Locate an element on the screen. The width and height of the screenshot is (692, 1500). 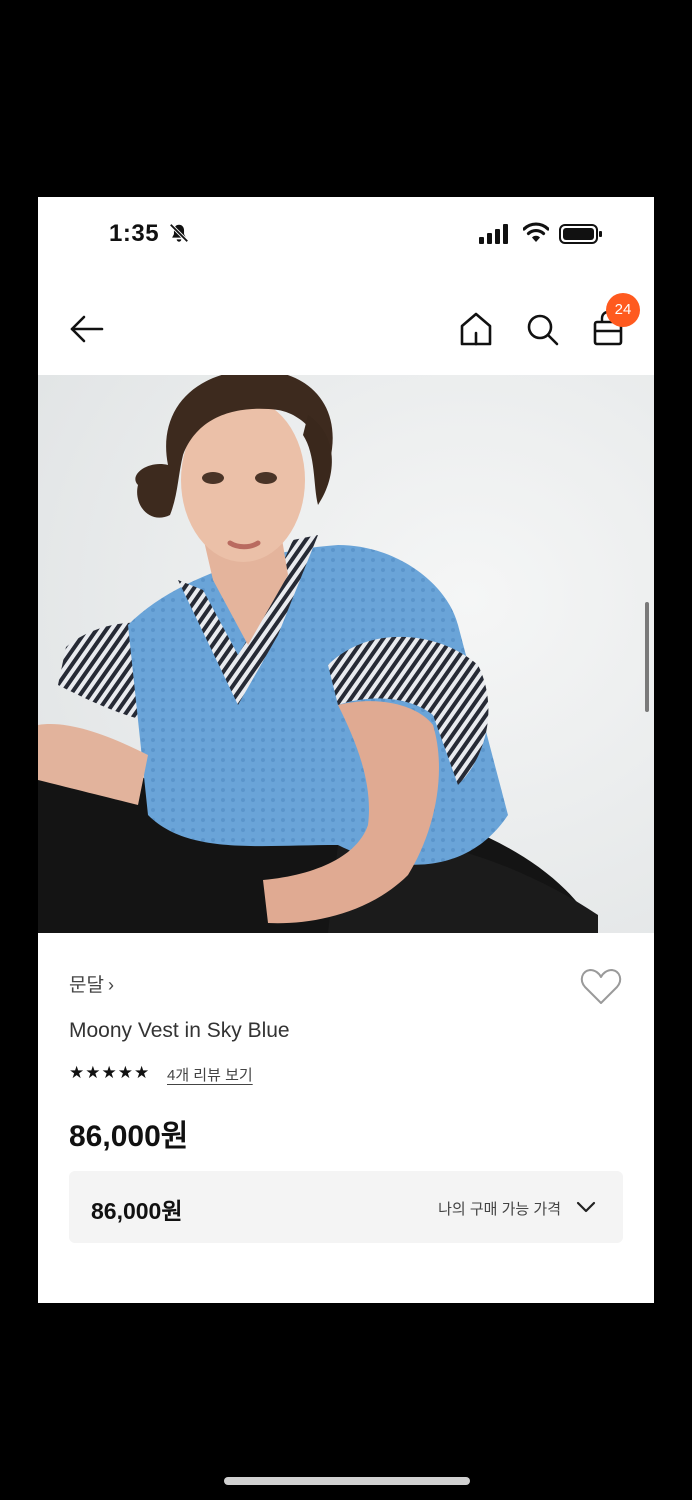
back-button is located at coordinates (86, 329).